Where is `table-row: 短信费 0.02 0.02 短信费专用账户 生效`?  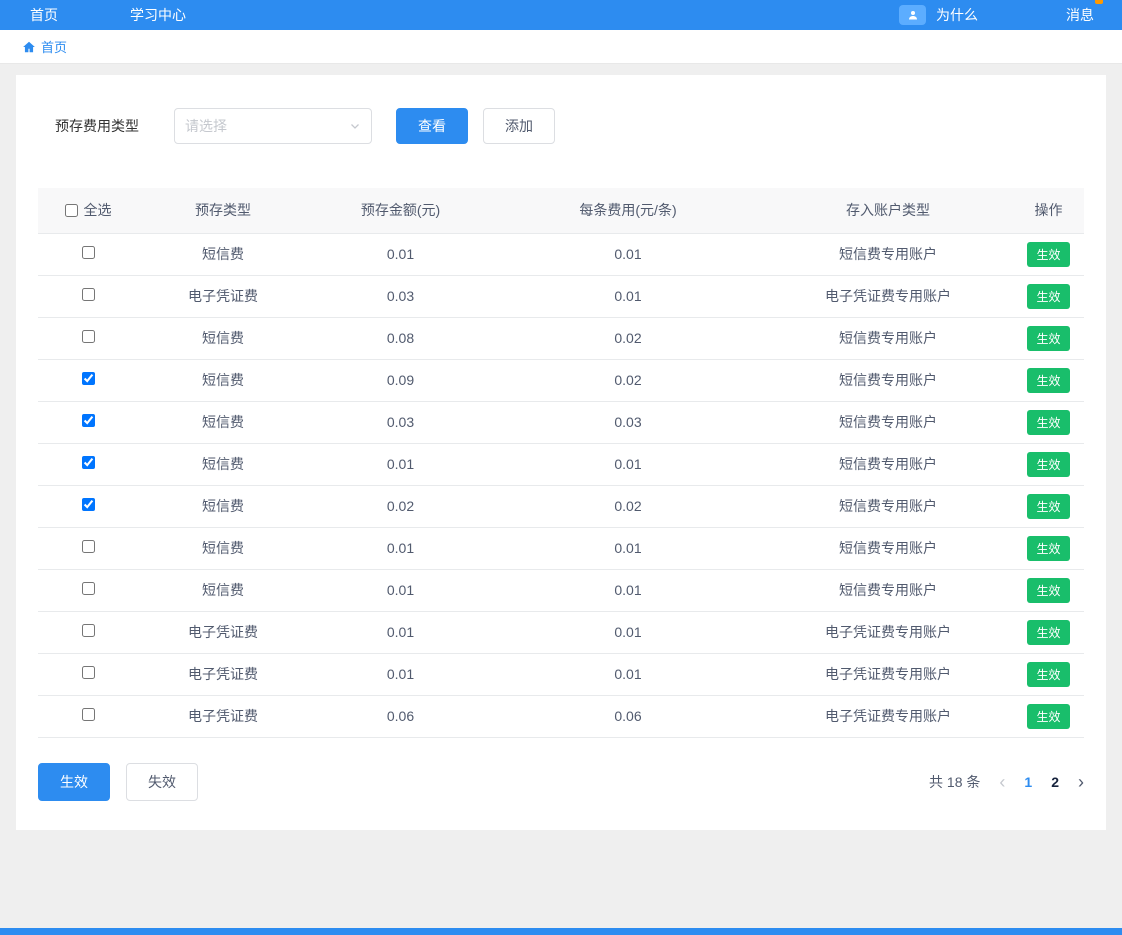 table-row: 短信费 0.02 0.02 短信费专用账户 生效 is located at coordinates (561, 506).